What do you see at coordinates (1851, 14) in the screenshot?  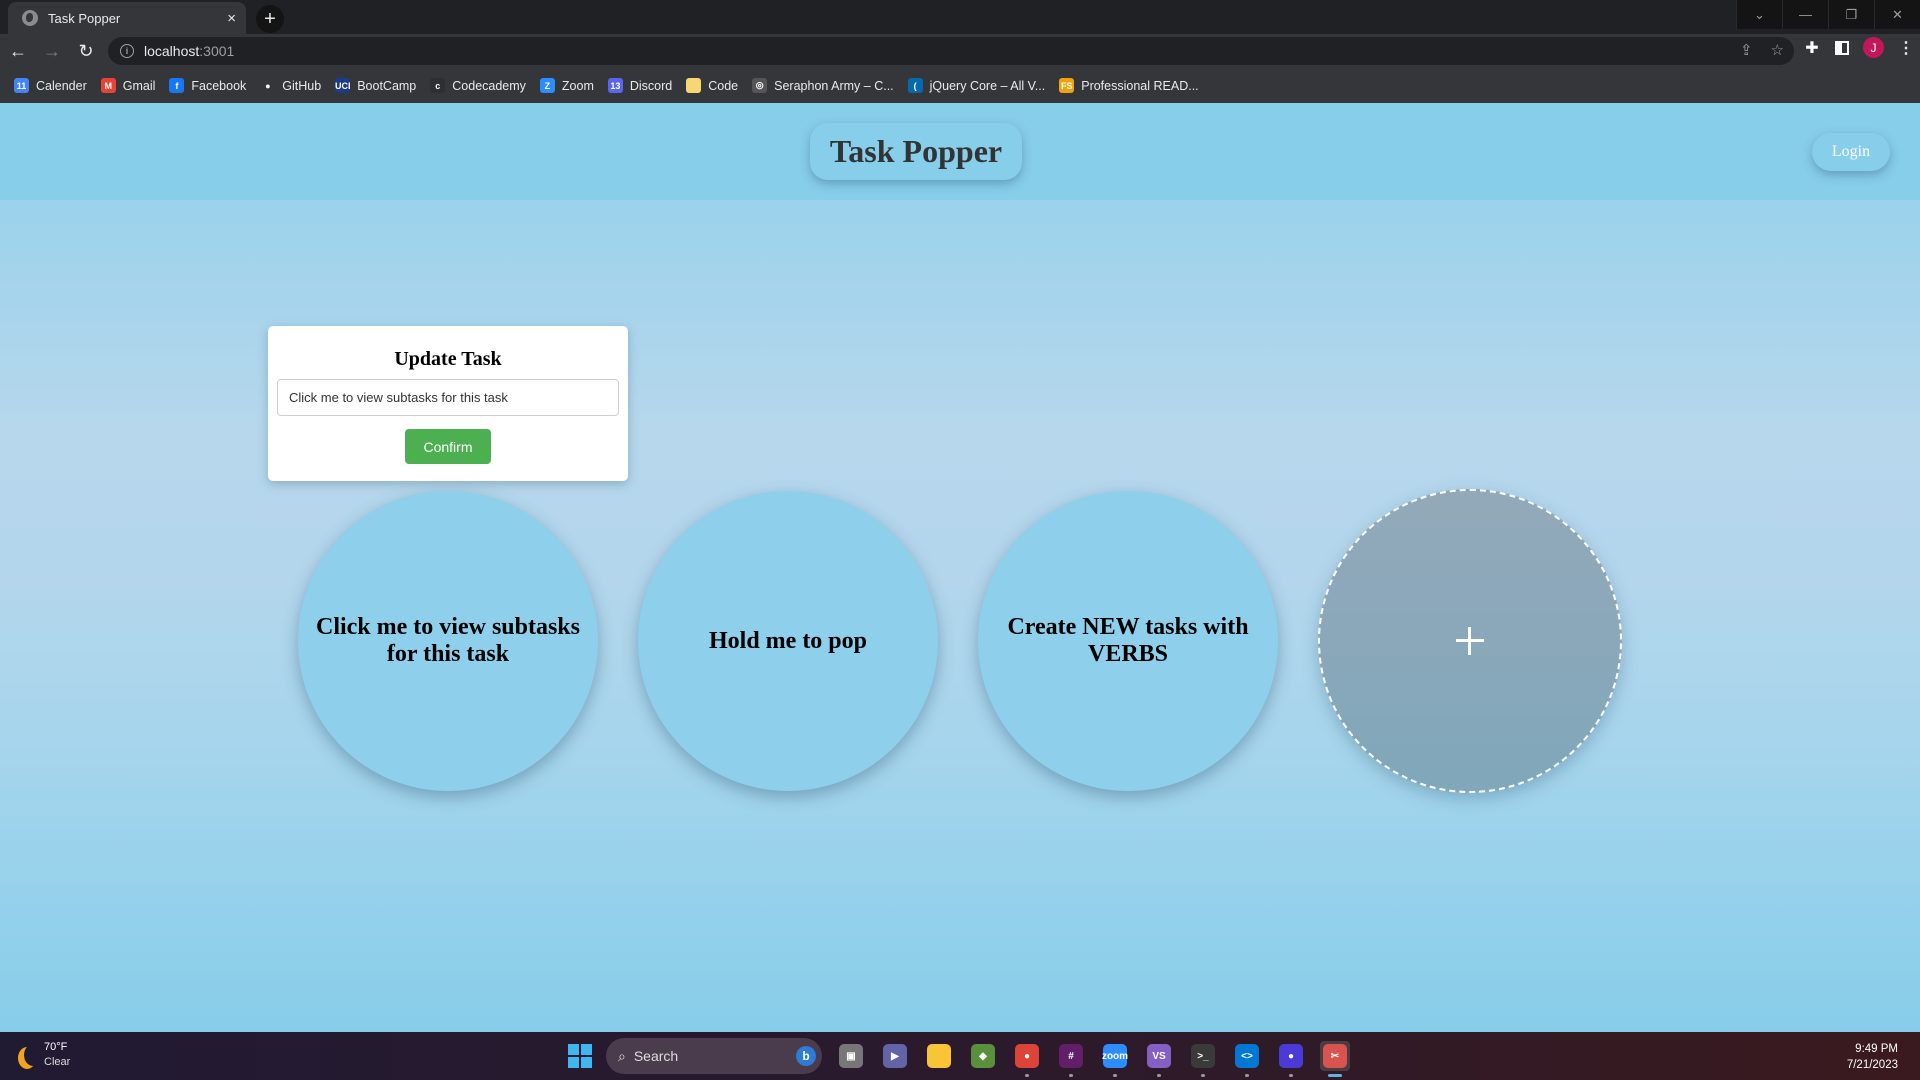 I see `restore-button: ❐` at bounding box center [1851, 14].